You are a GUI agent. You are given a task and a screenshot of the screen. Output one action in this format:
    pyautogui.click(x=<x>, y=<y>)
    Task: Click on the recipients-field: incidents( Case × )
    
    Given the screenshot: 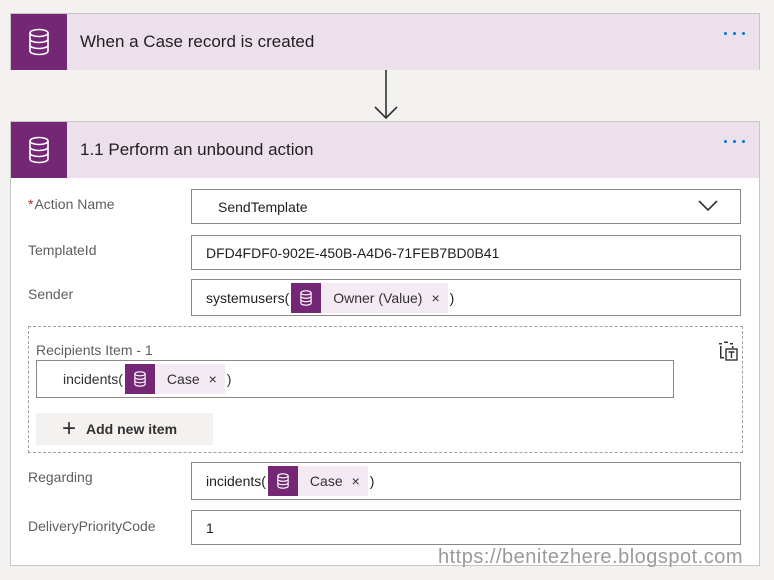 What is the action you would take?
    pyautogui.click(x=355, y=379)
    